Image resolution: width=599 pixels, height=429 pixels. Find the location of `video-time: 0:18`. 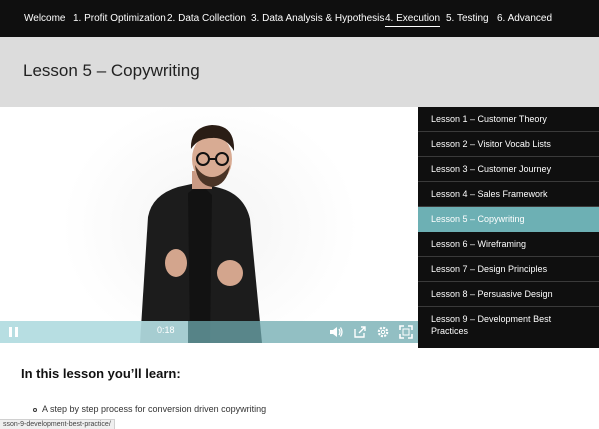

video-time: 0:18 is located at coordinates (166, 330).